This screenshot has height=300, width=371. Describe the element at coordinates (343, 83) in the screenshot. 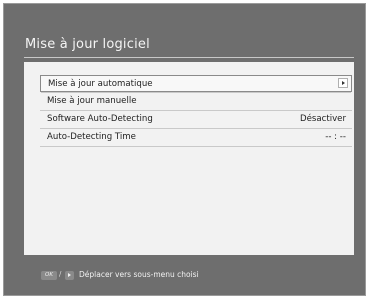

I see `submenu-arrow-icon` at that location.